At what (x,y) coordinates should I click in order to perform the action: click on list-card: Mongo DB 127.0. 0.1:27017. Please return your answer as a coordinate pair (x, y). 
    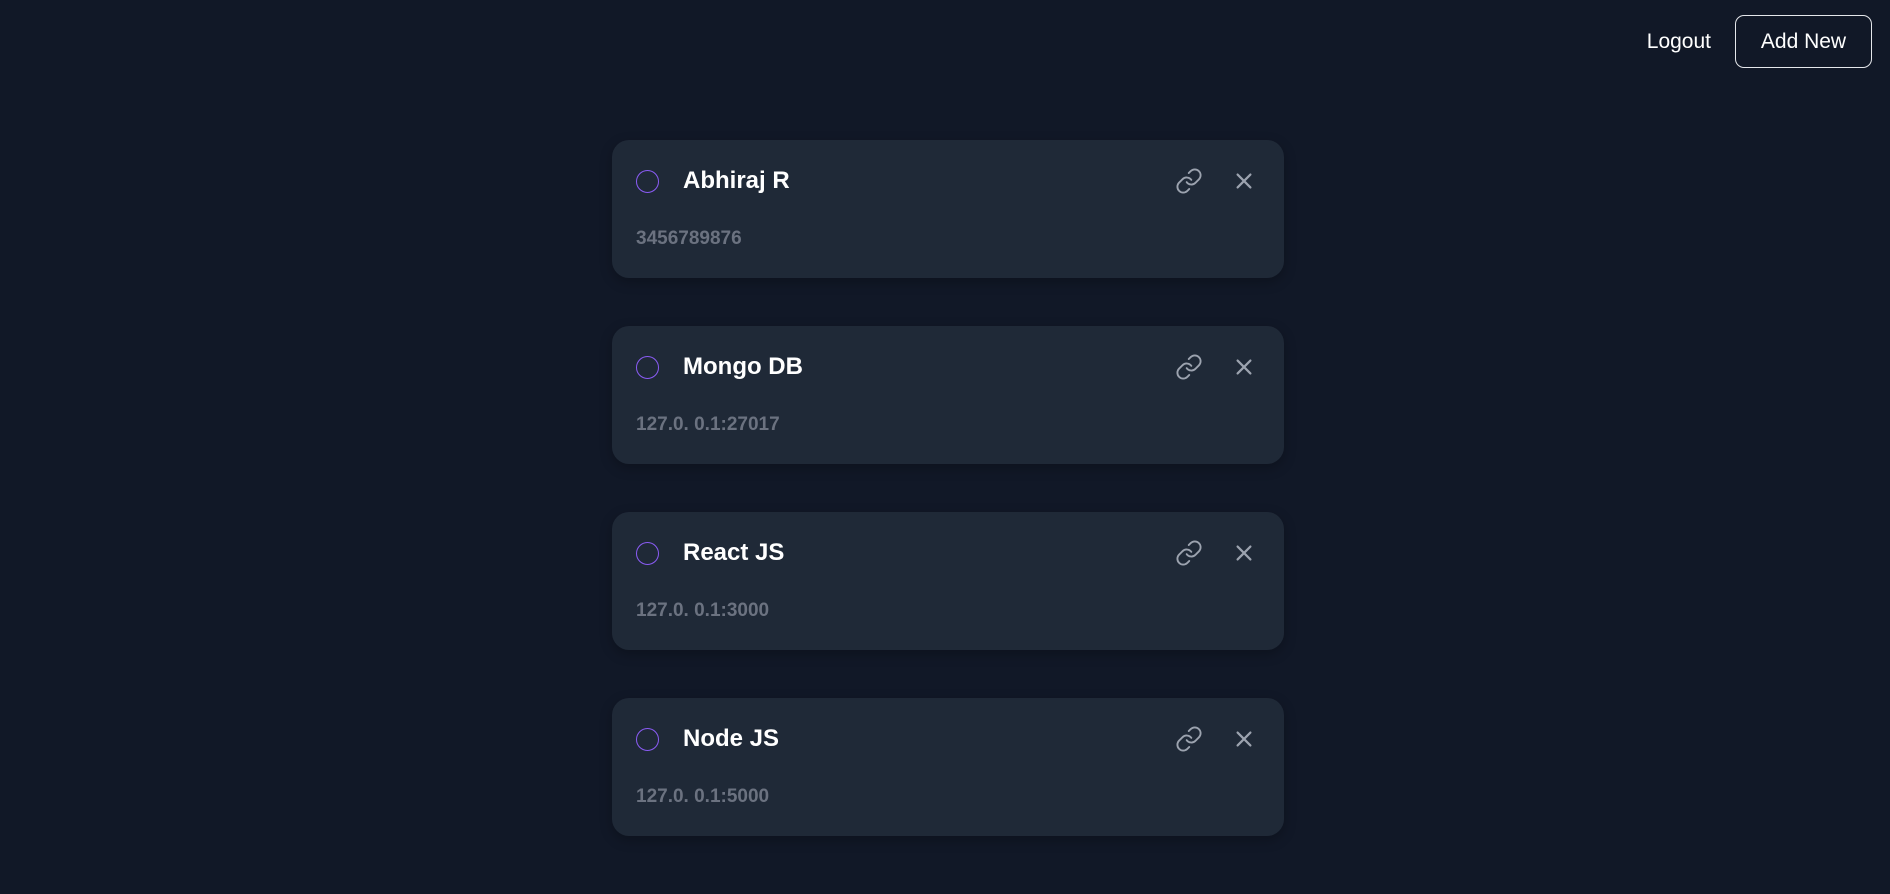
    Looking at the image, I should click on (948, 395).